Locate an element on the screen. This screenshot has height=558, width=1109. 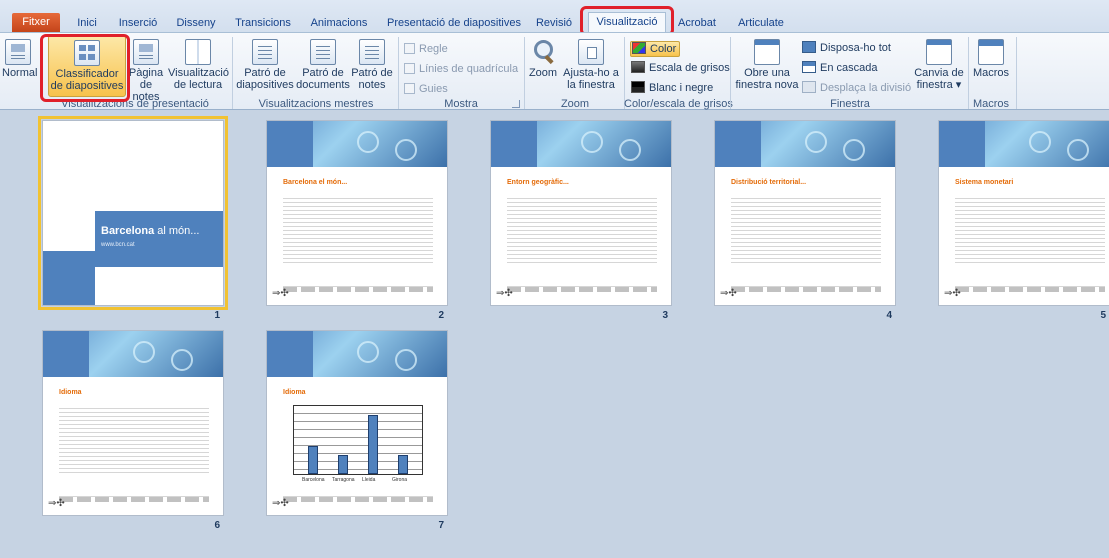
ruler-checkbox: Regle is located at coordinates (426, 49).